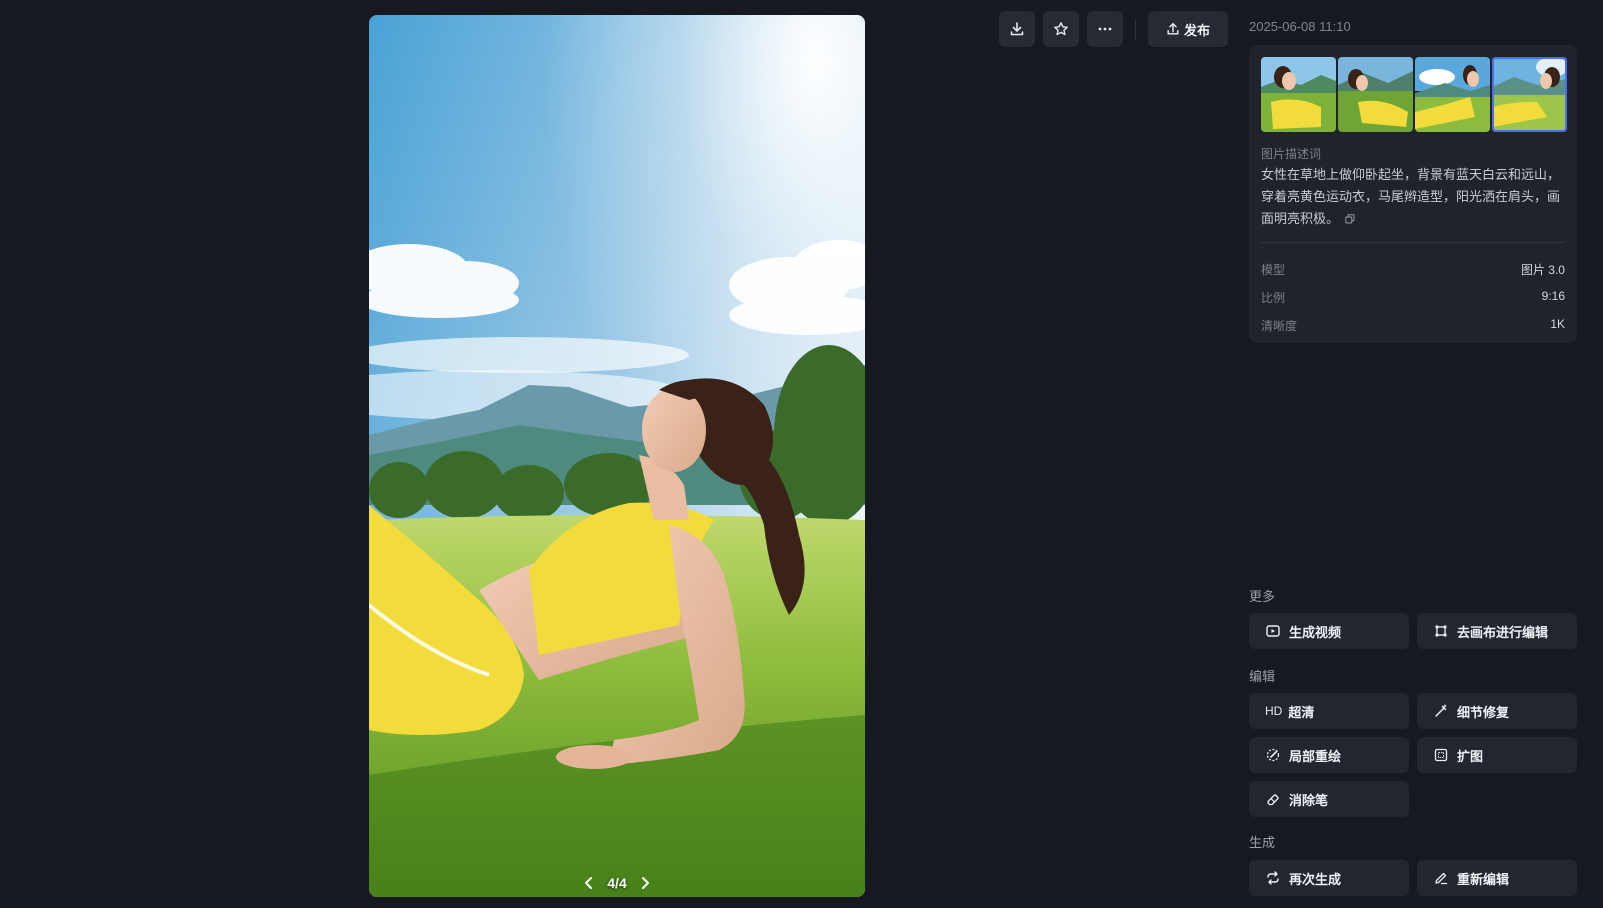  Describe the element at coordinates (1273, 878) in the screenshot. I see `refresh-icon` at that location.